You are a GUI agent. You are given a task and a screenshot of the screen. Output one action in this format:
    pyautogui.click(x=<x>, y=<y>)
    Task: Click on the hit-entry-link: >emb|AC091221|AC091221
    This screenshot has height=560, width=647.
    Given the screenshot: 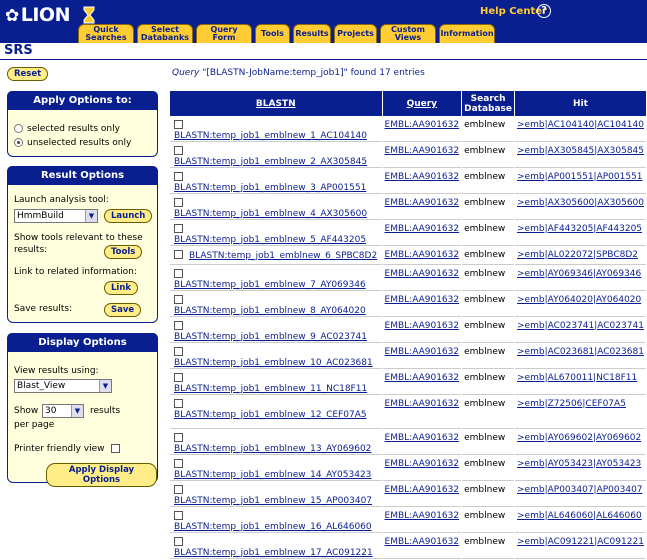 What is the action you would take?
    pyautogui.click(x=580, y=542)
    